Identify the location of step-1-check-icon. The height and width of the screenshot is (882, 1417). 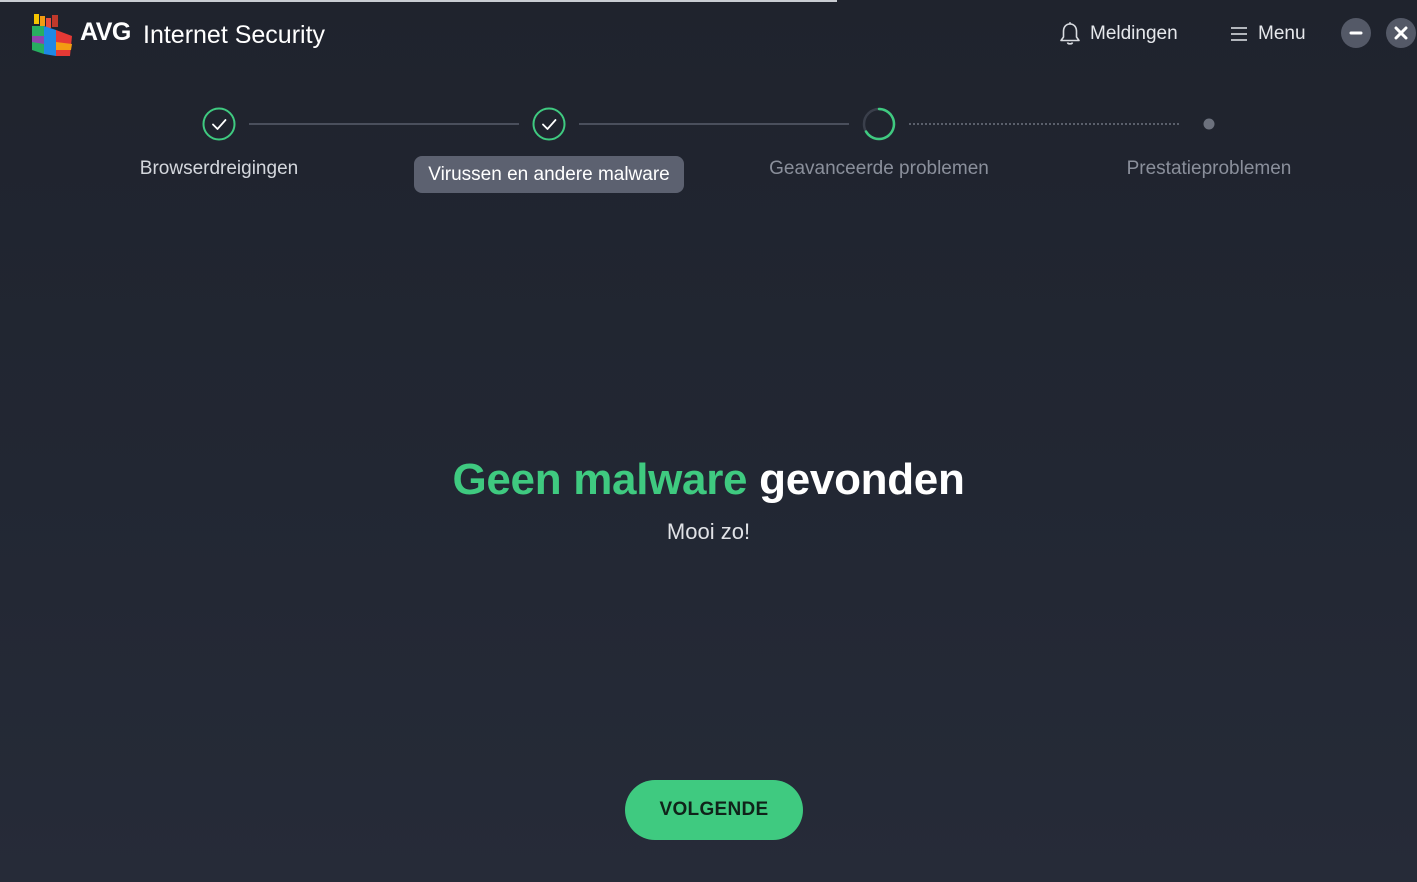
(219, 124).